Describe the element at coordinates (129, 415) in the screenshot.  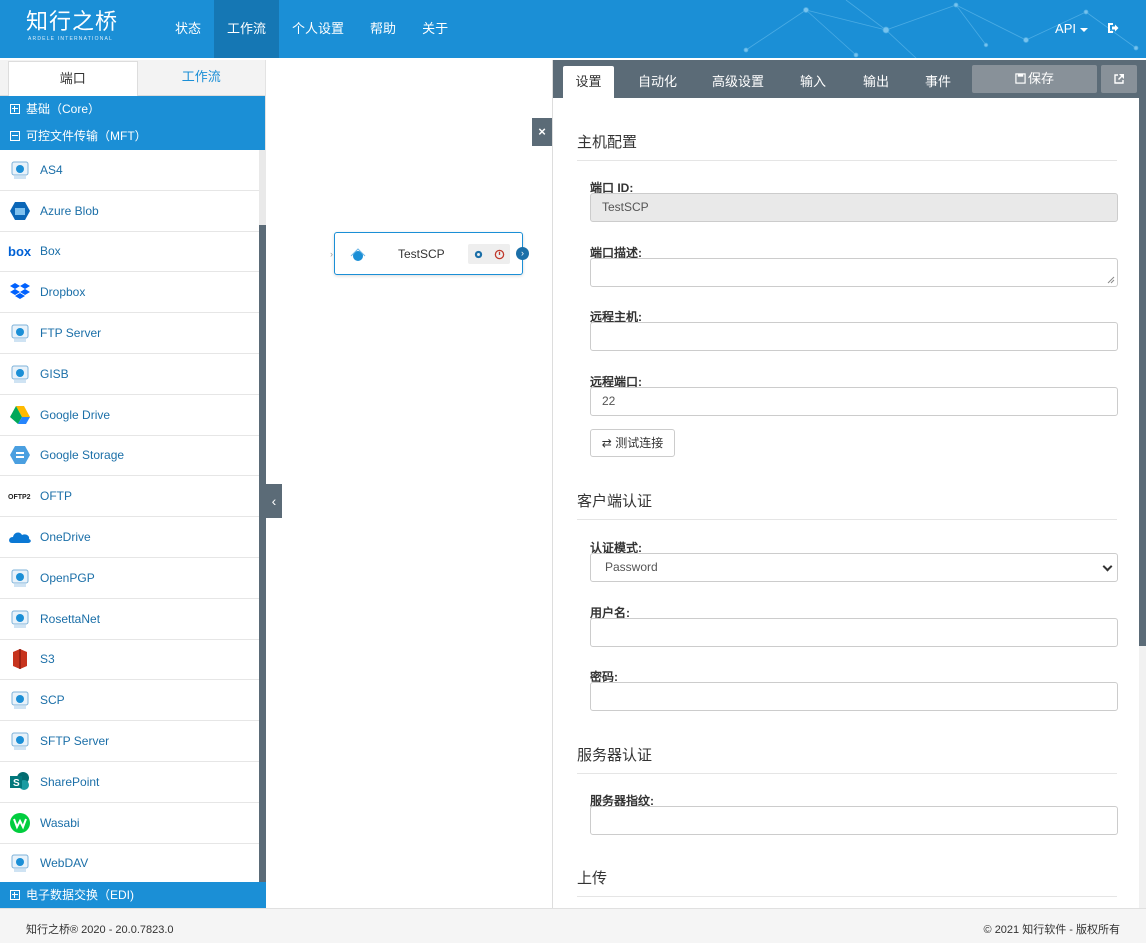
I see `list-item: Google Drive` at that location.